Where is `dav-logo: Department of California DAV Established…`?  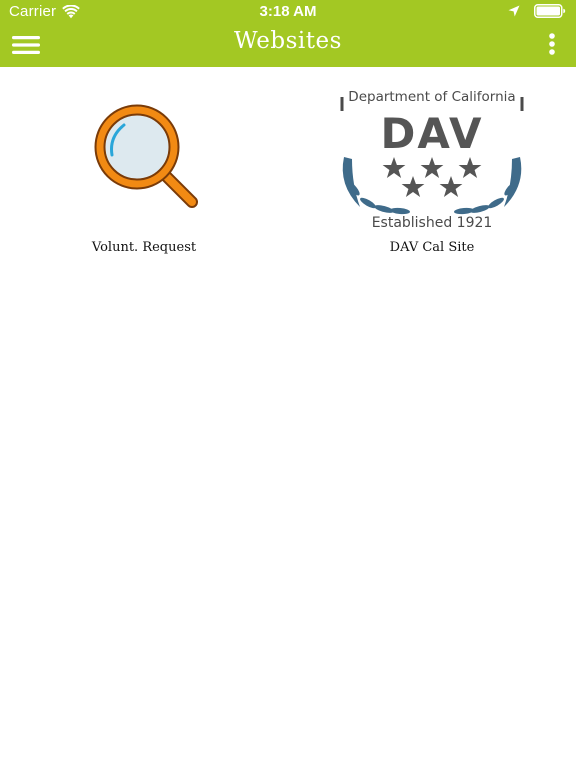 dav-logo: Department of California DAV Established… is located at coordinates (432, 160).